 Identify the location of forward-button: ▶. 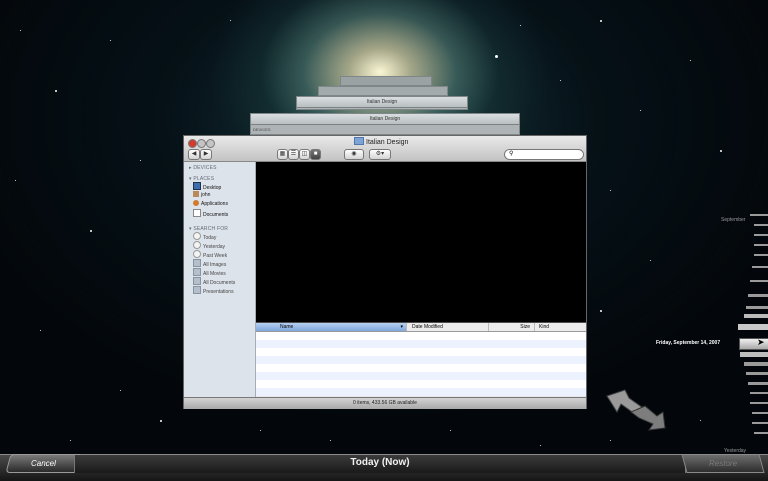
(206, 154).